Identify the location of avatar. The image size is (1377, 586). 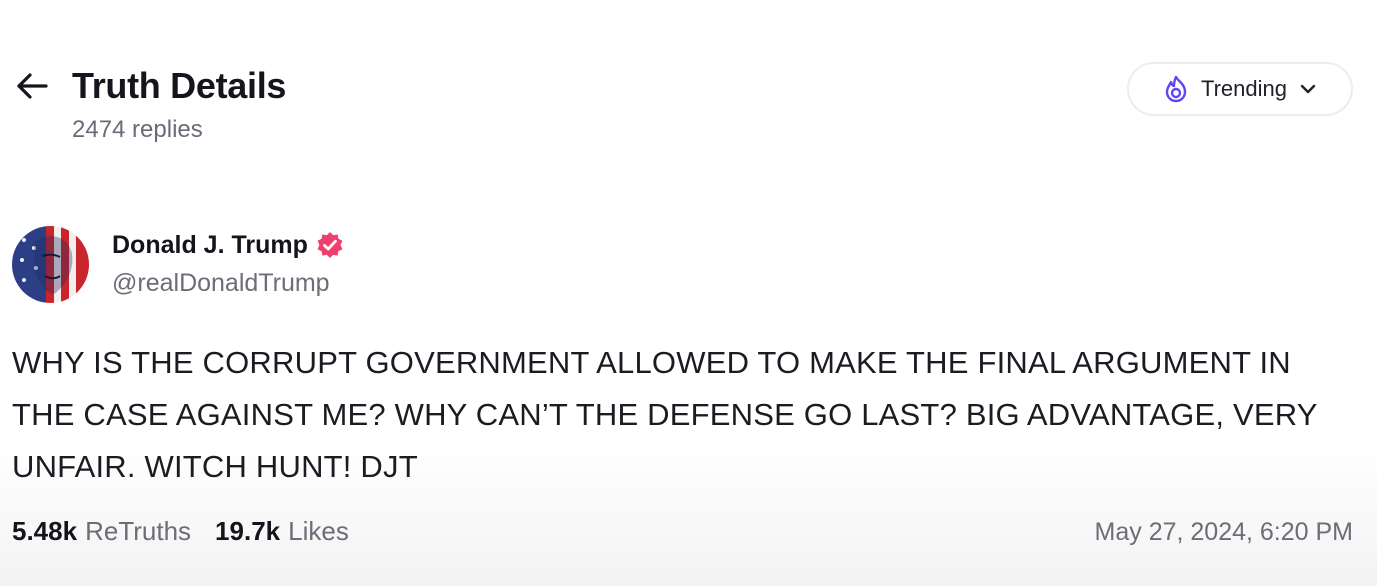
(50, 264).